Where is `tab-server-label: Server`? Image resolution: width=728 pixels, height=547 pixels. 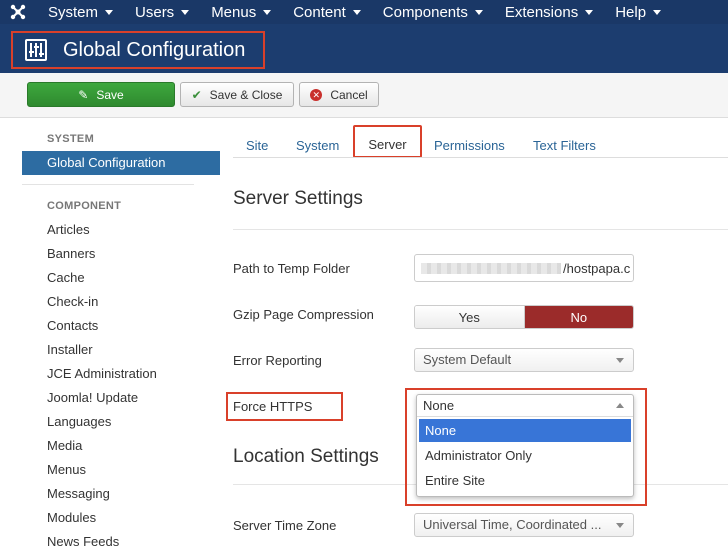
tab-server-label: Server is located at coordinates (387, 144).